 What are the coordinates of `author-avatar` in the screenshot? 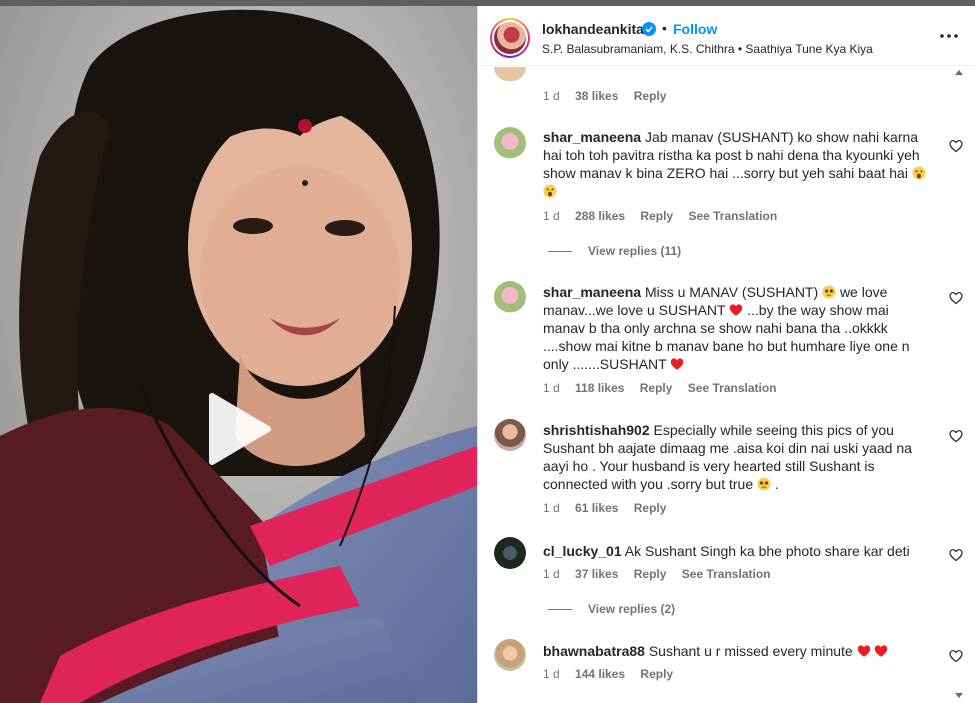 It's located at (510, 38).